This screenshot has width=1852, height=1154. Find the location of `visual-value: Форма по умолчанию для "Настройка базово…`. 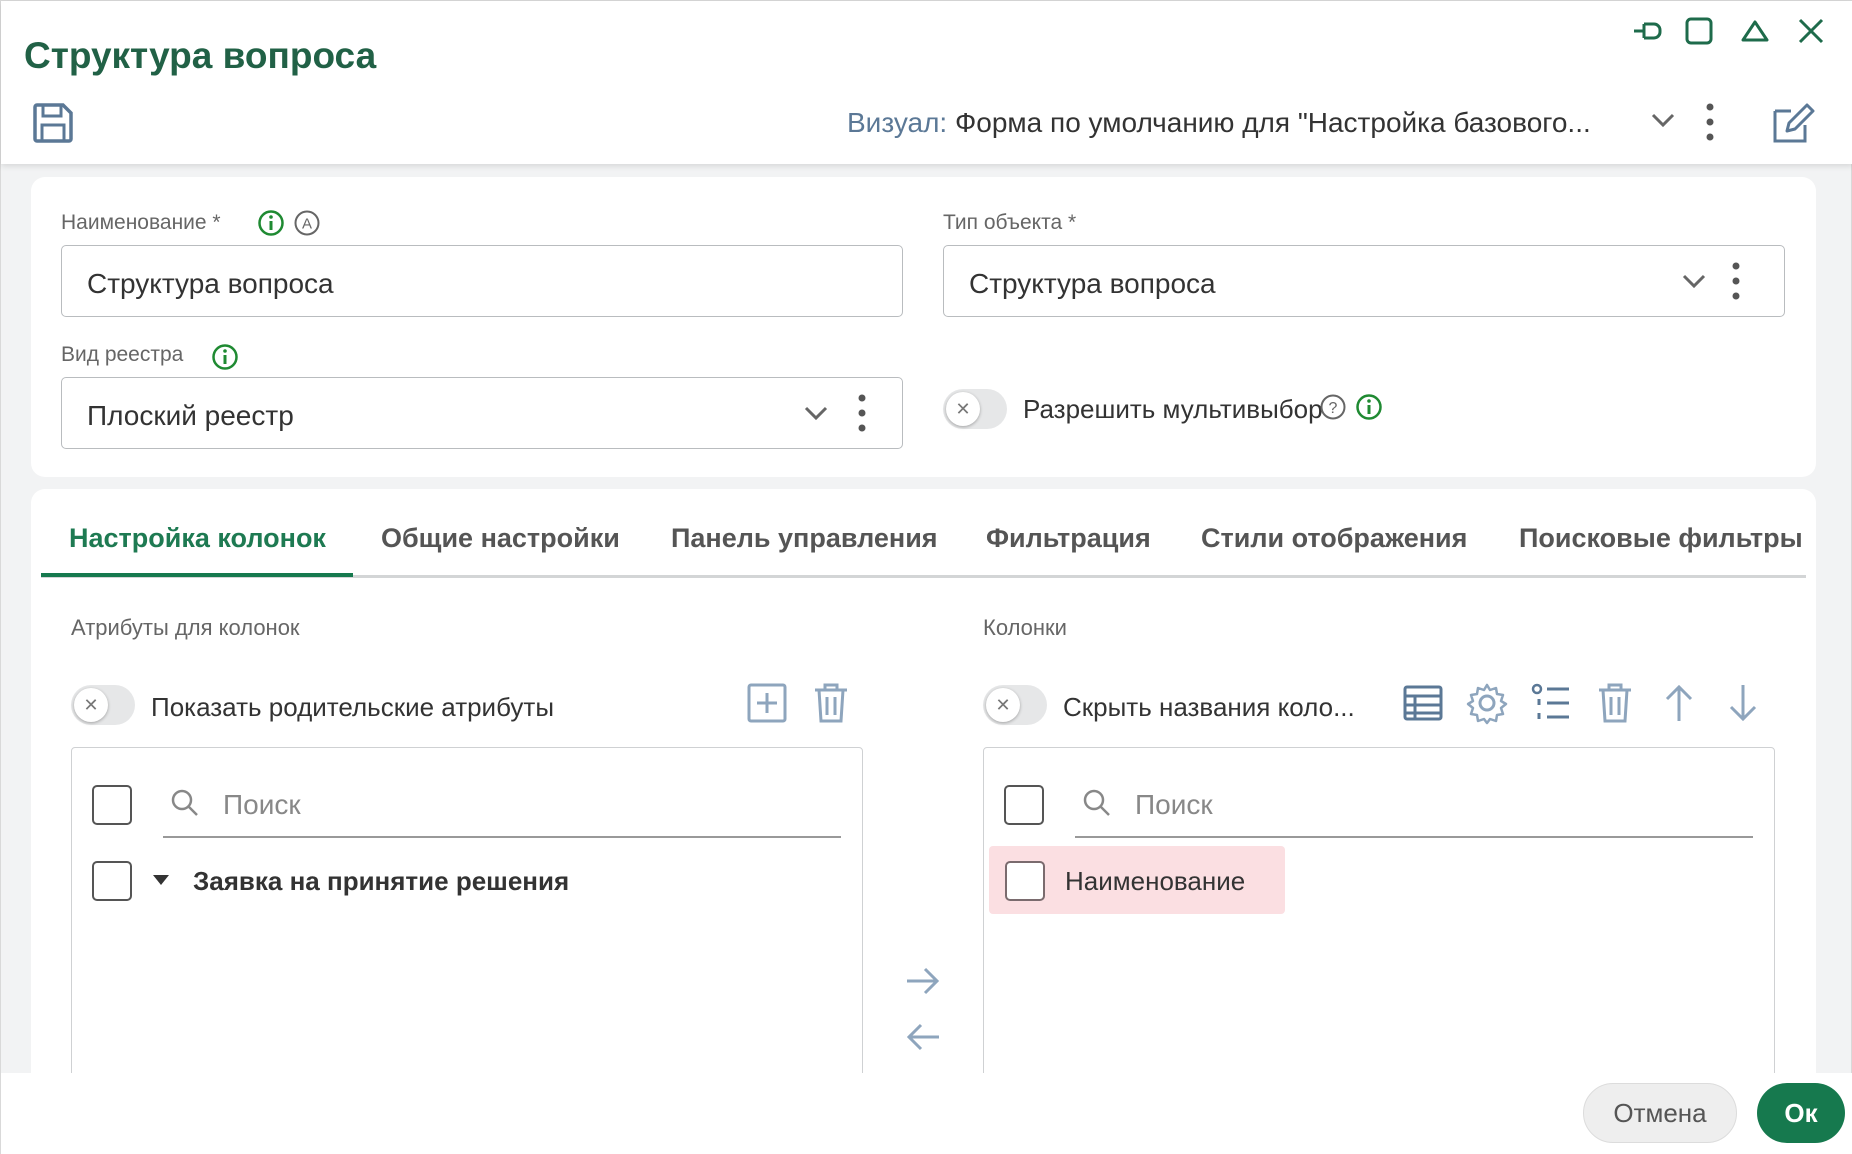

visual-value: Форма по умолчанию для "Настройка базово… is located at coordinates (1273, 122).